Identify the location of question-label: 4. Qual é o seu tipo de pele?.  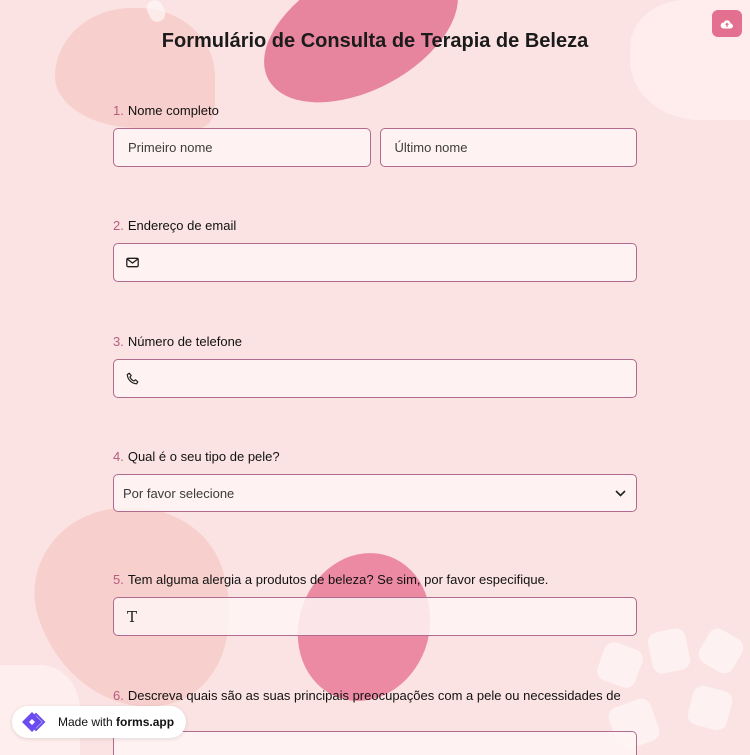
(375, 456).